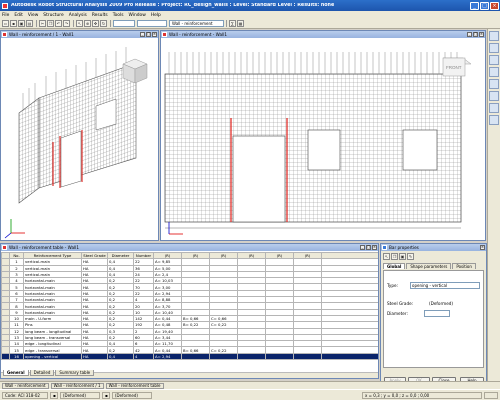 The image size is (500, 400). Describe the element at coordinates (494, 36) in the screenshot. I see `structure-model-icon` at that location.